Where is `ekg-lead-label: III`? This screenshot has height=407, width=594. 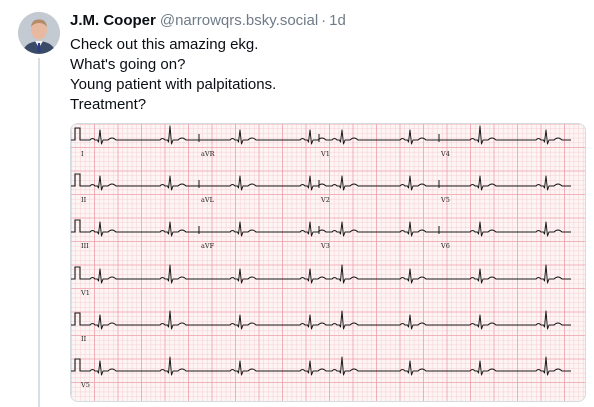 ekg-lead-label: III is located at coordinates (85, 246).